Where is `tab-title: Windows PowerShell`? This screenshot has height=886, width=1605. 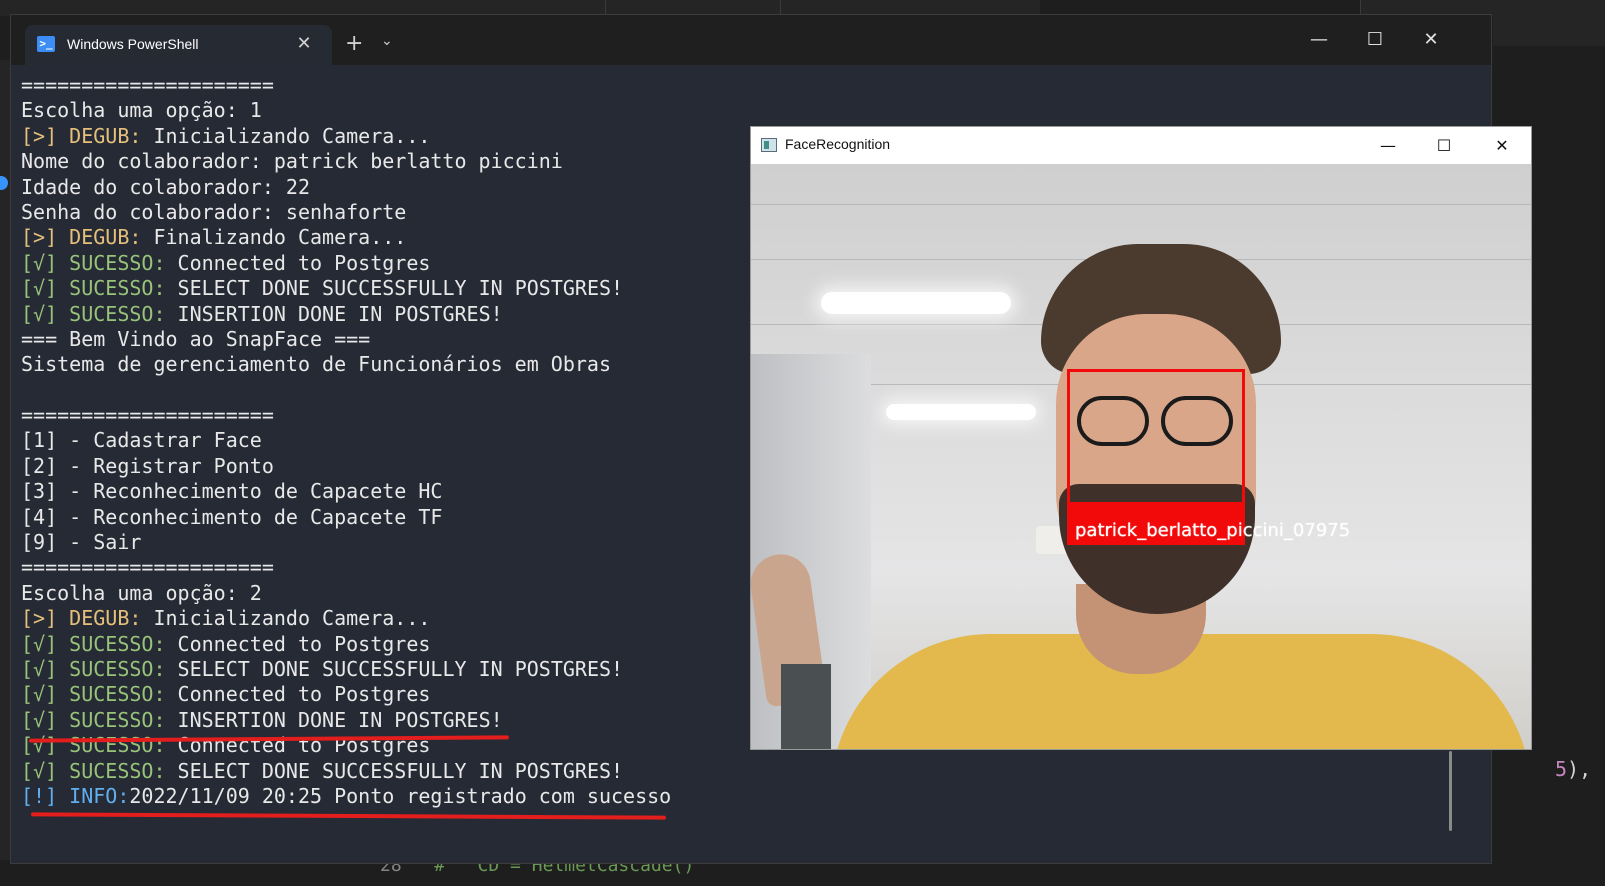
tab-title: Windows PowerShell is located at coordinates (133, 44).